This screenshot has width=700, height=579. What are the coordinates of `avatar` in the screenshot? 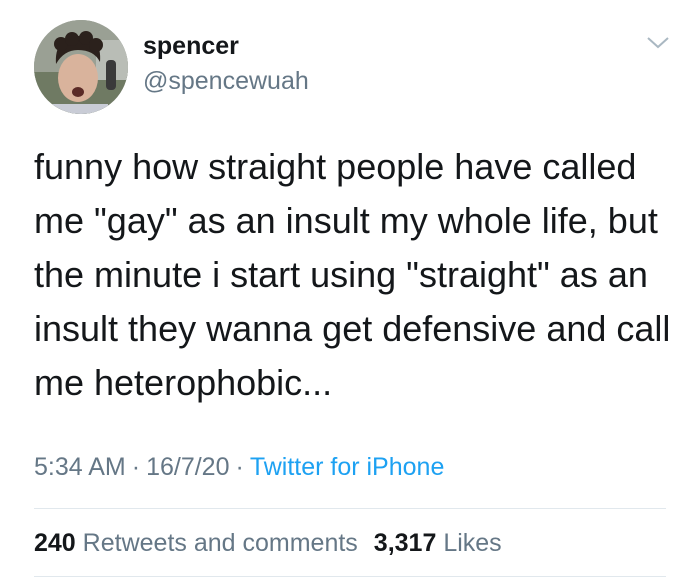 It's located at (81, 67).